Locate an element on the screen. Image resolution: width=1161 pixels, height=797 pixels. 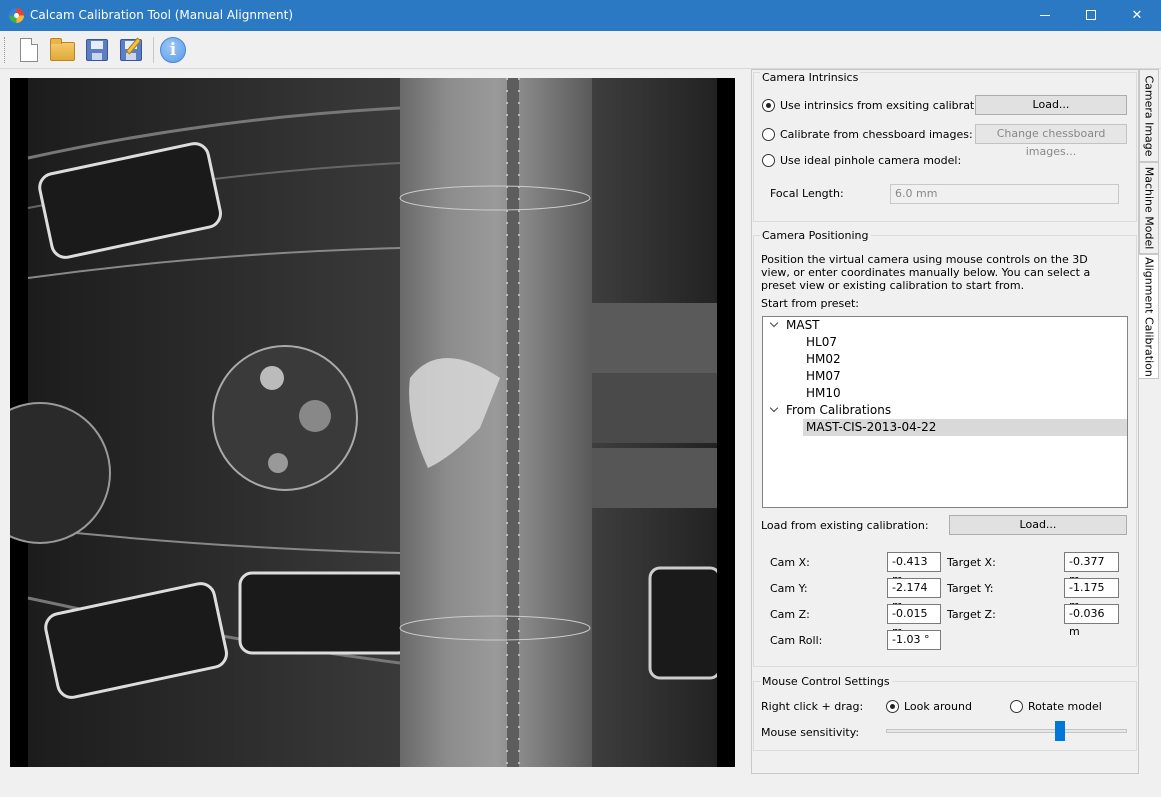
maximize-button is located at coordinates (1091, 15).